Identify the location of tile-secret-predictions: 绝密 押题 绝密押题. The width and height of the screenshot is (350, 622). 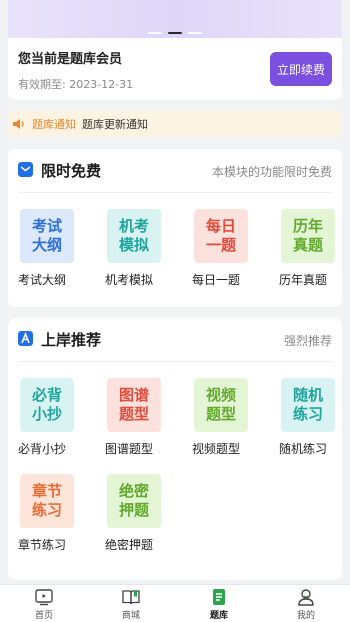
(140, 513).